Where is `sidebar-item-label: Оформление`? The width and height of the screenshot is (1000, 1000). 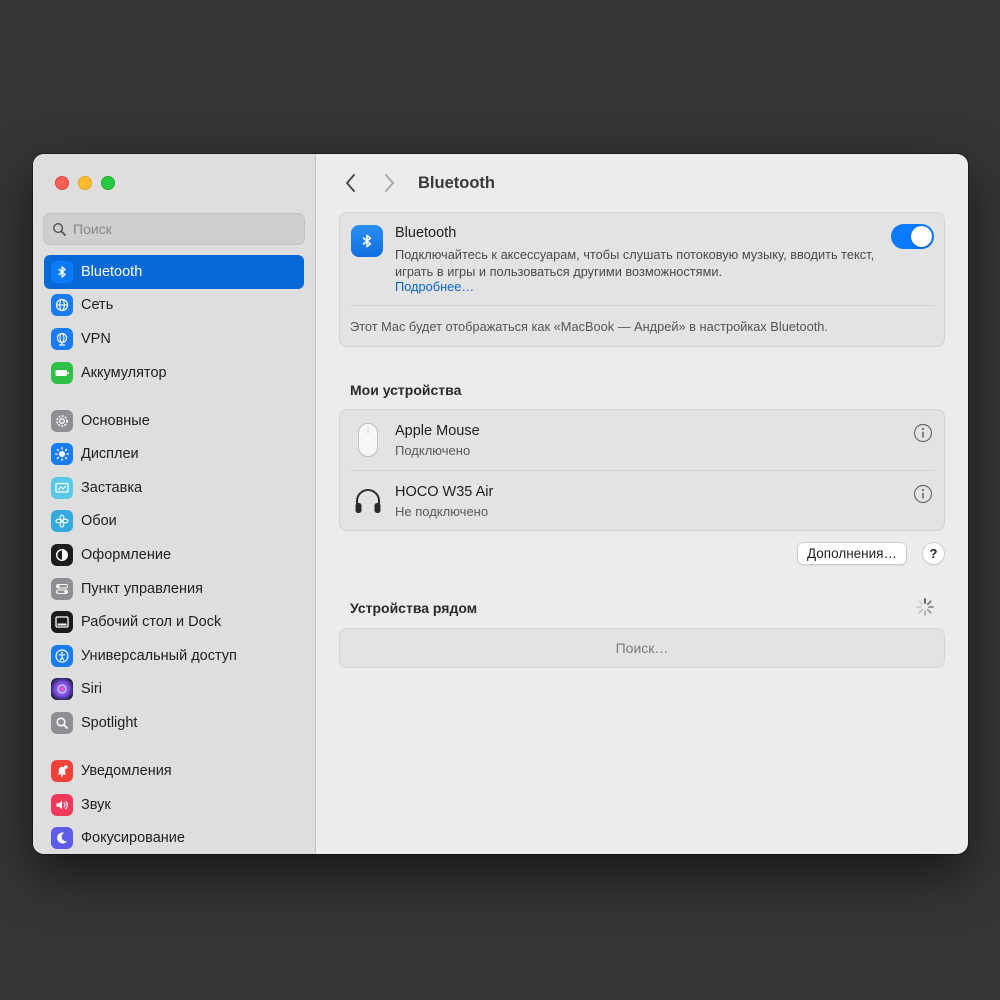
sidebar-item-label: Оформление is located at coordinates (126, 555).